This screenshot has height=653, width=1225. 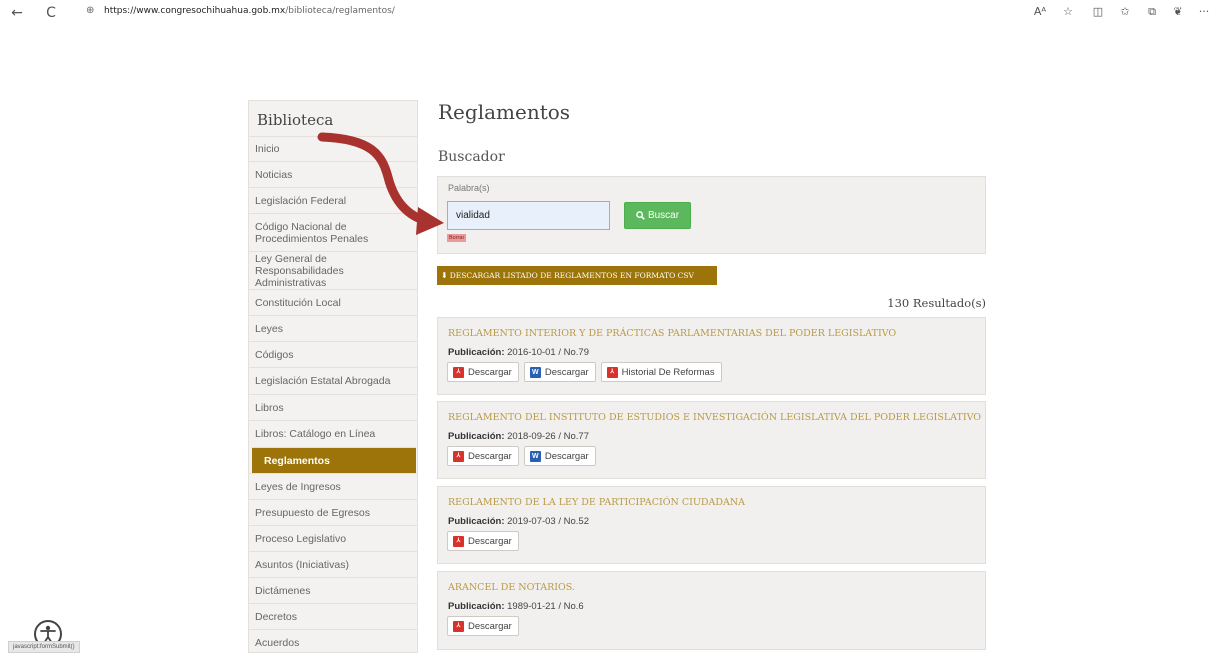 What do you see at coordinates (663, 215) in the screenshot?
I see `search-button-label: Buscar` at bounding box center [663, 215].